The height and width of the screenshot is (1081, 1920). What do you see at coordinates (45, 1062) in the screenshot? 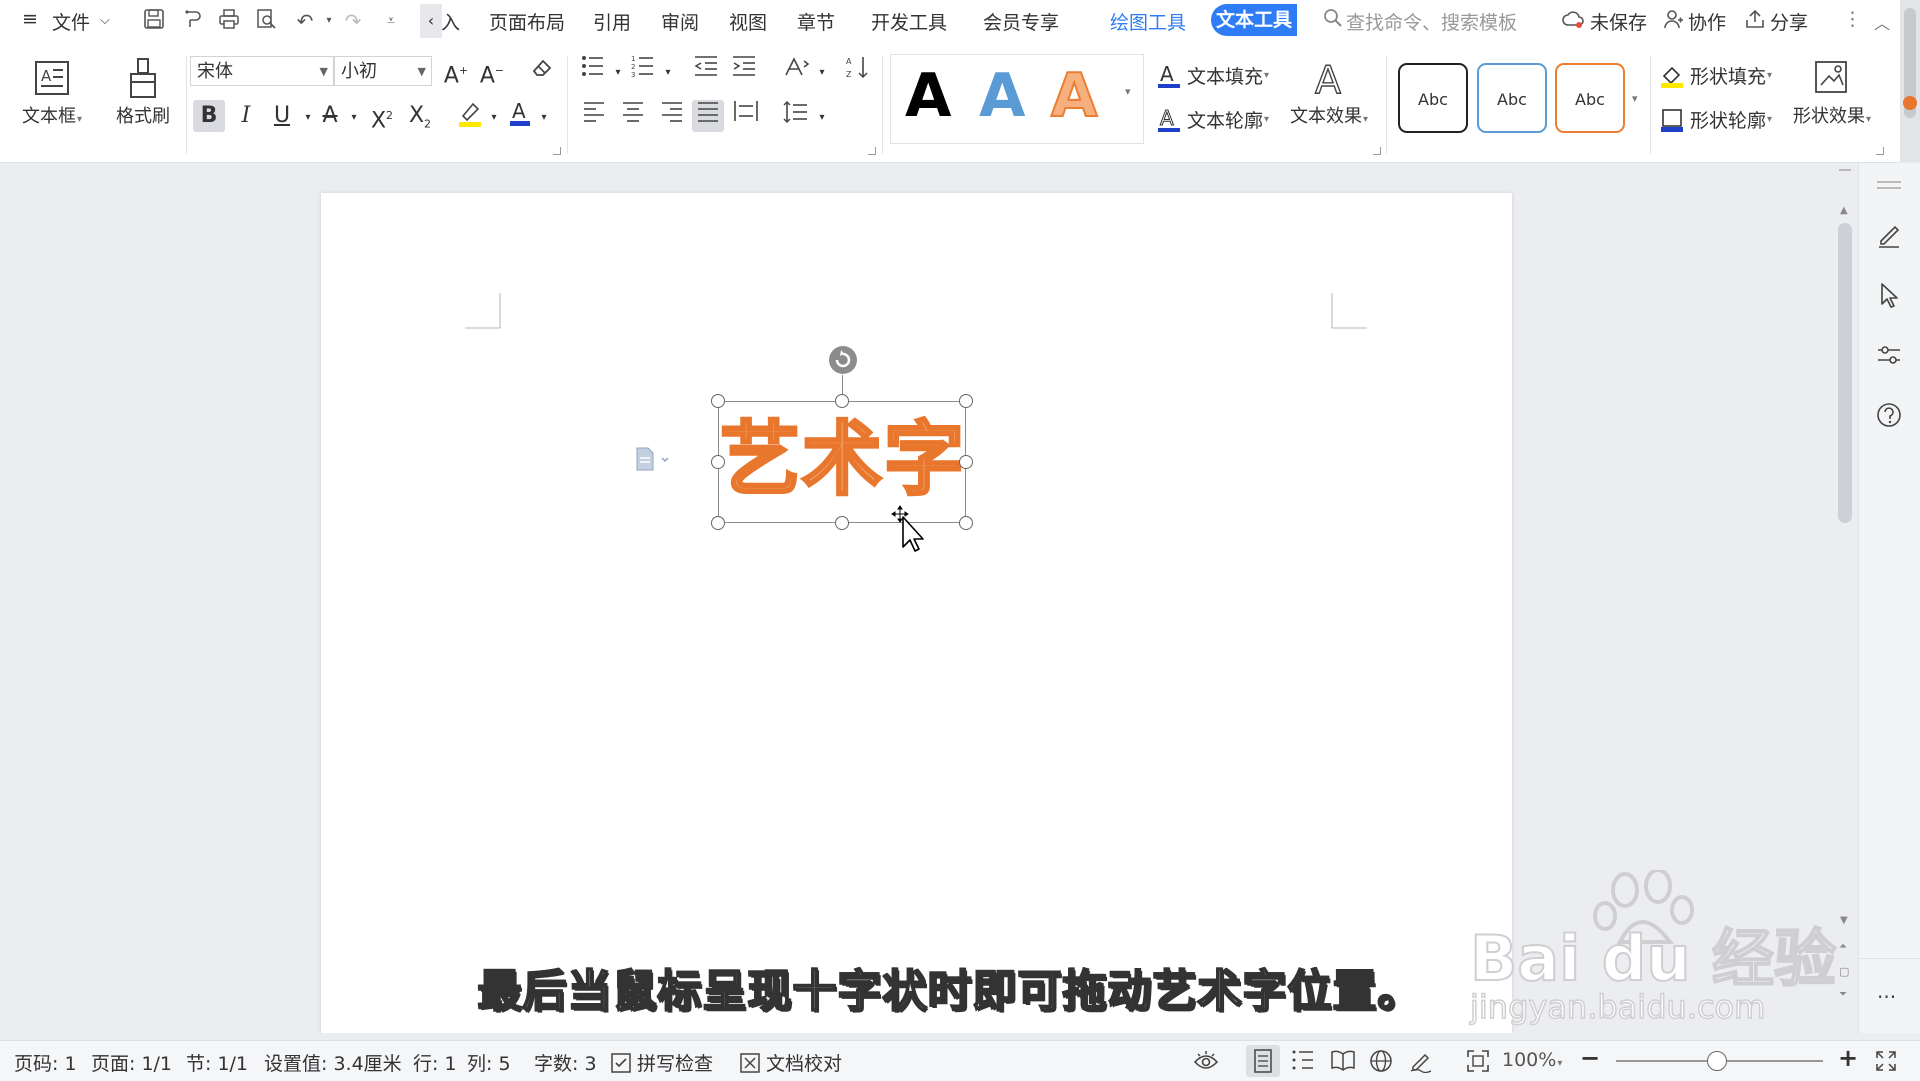
I see `status-page-number: 页码: 1` at bounding box center [45, 1062].